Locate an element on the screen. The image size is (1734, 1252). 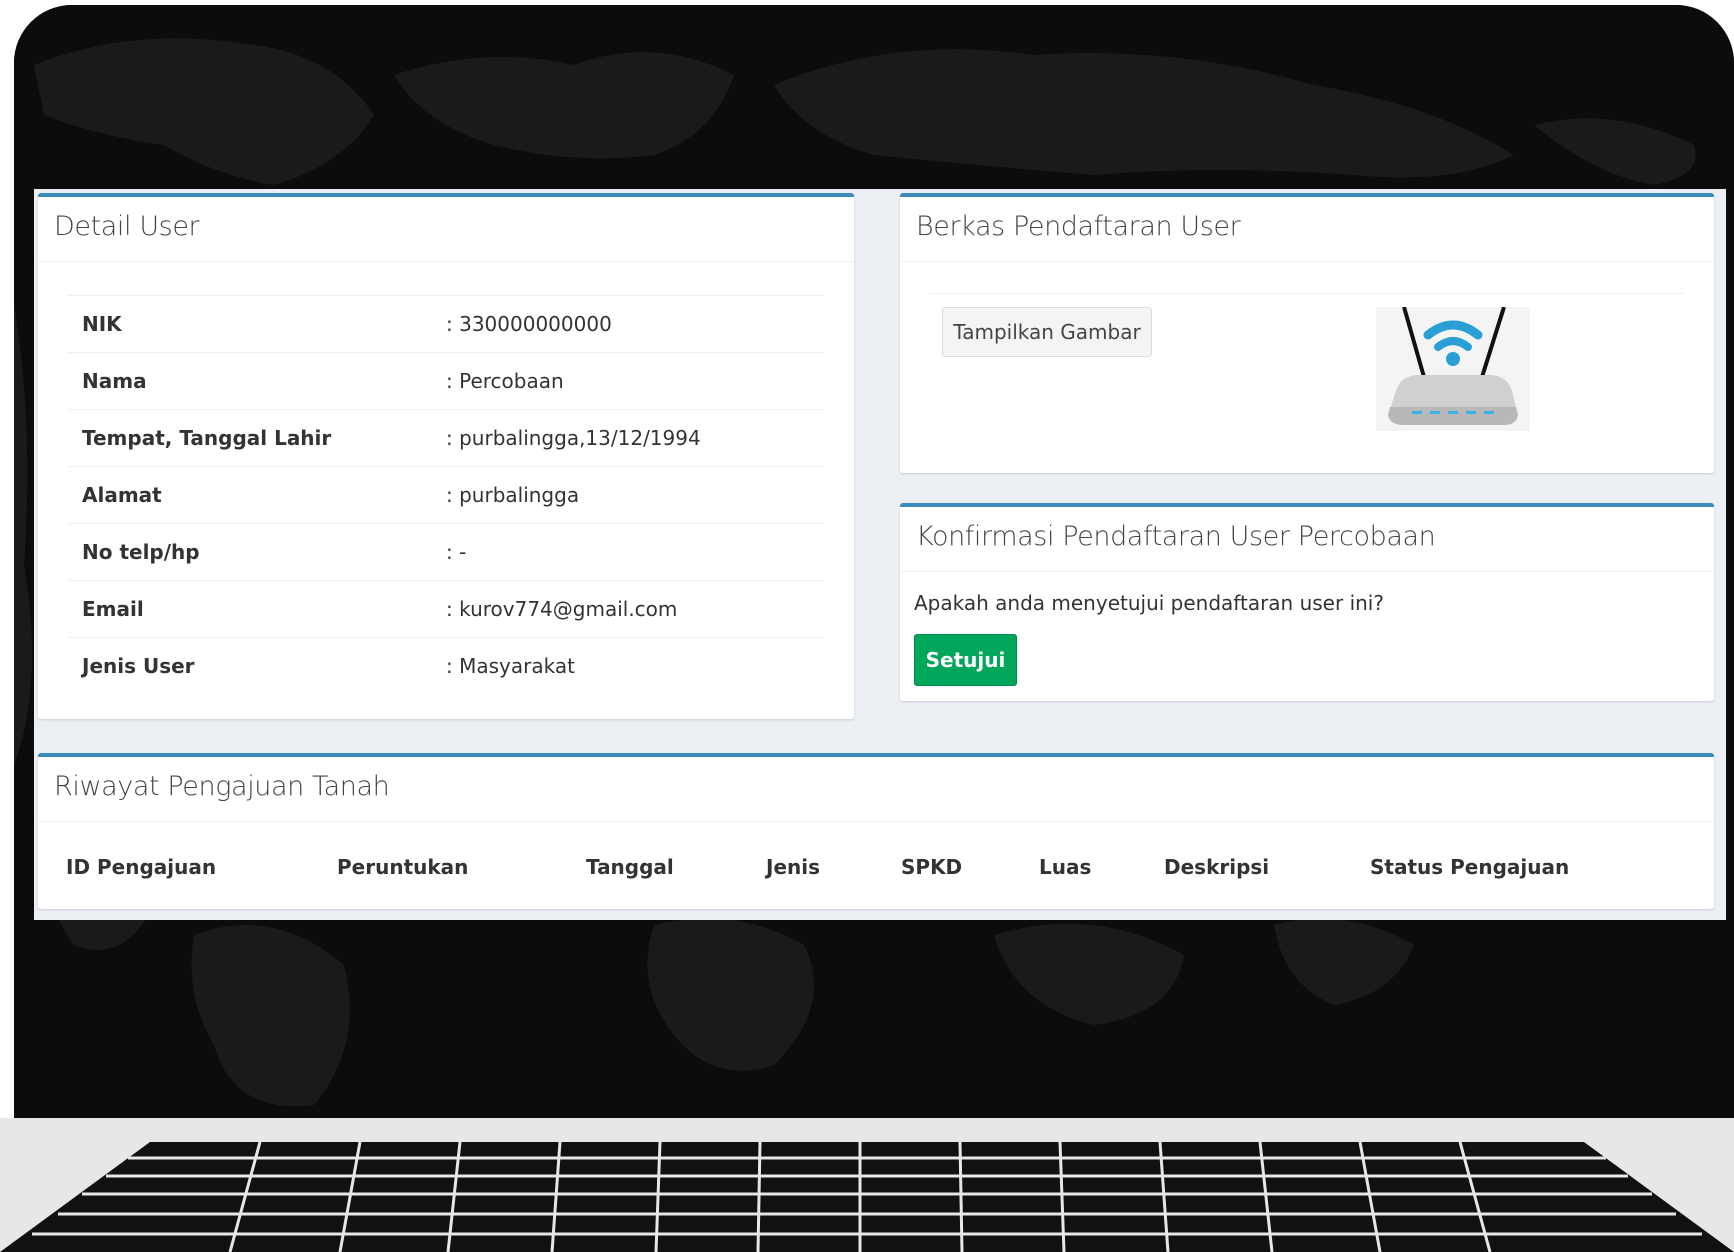
berkas-divider is located at coordinates (1307, 293).